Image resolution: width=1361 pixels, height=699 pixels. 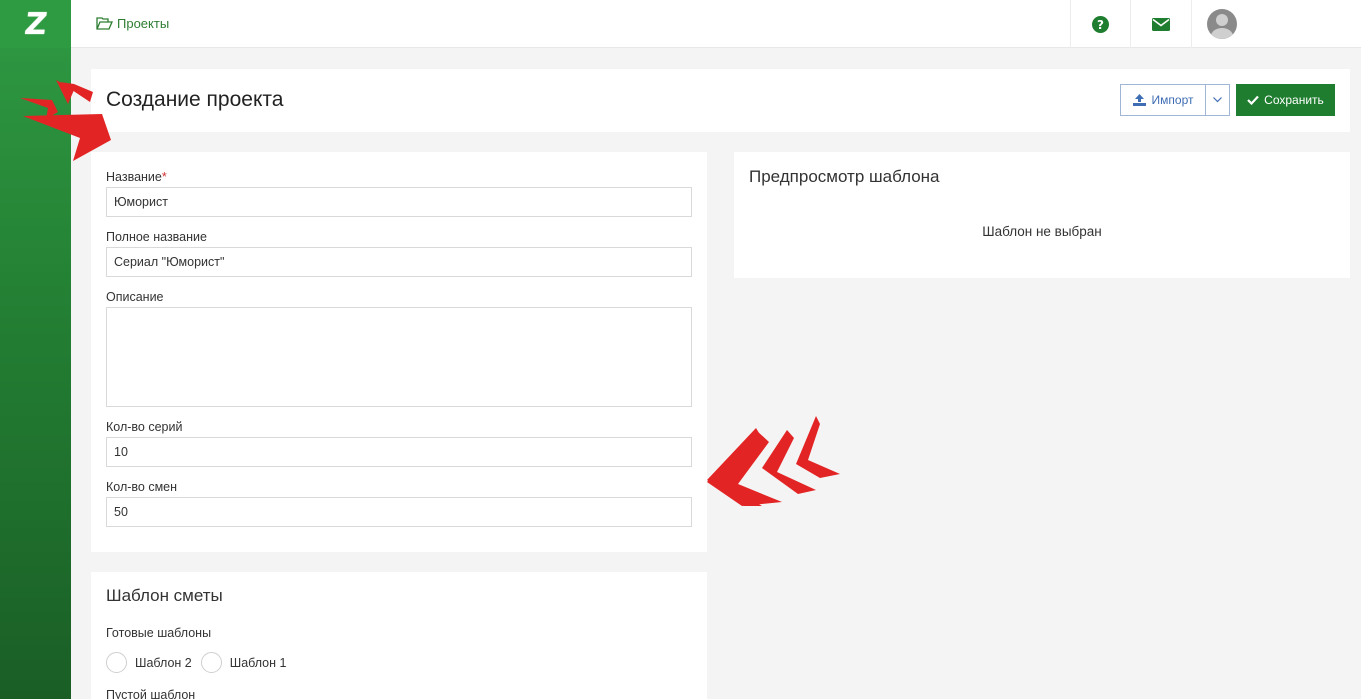 I want to click on template-option-label: Шаблон 2, so click(x=163, y=662).